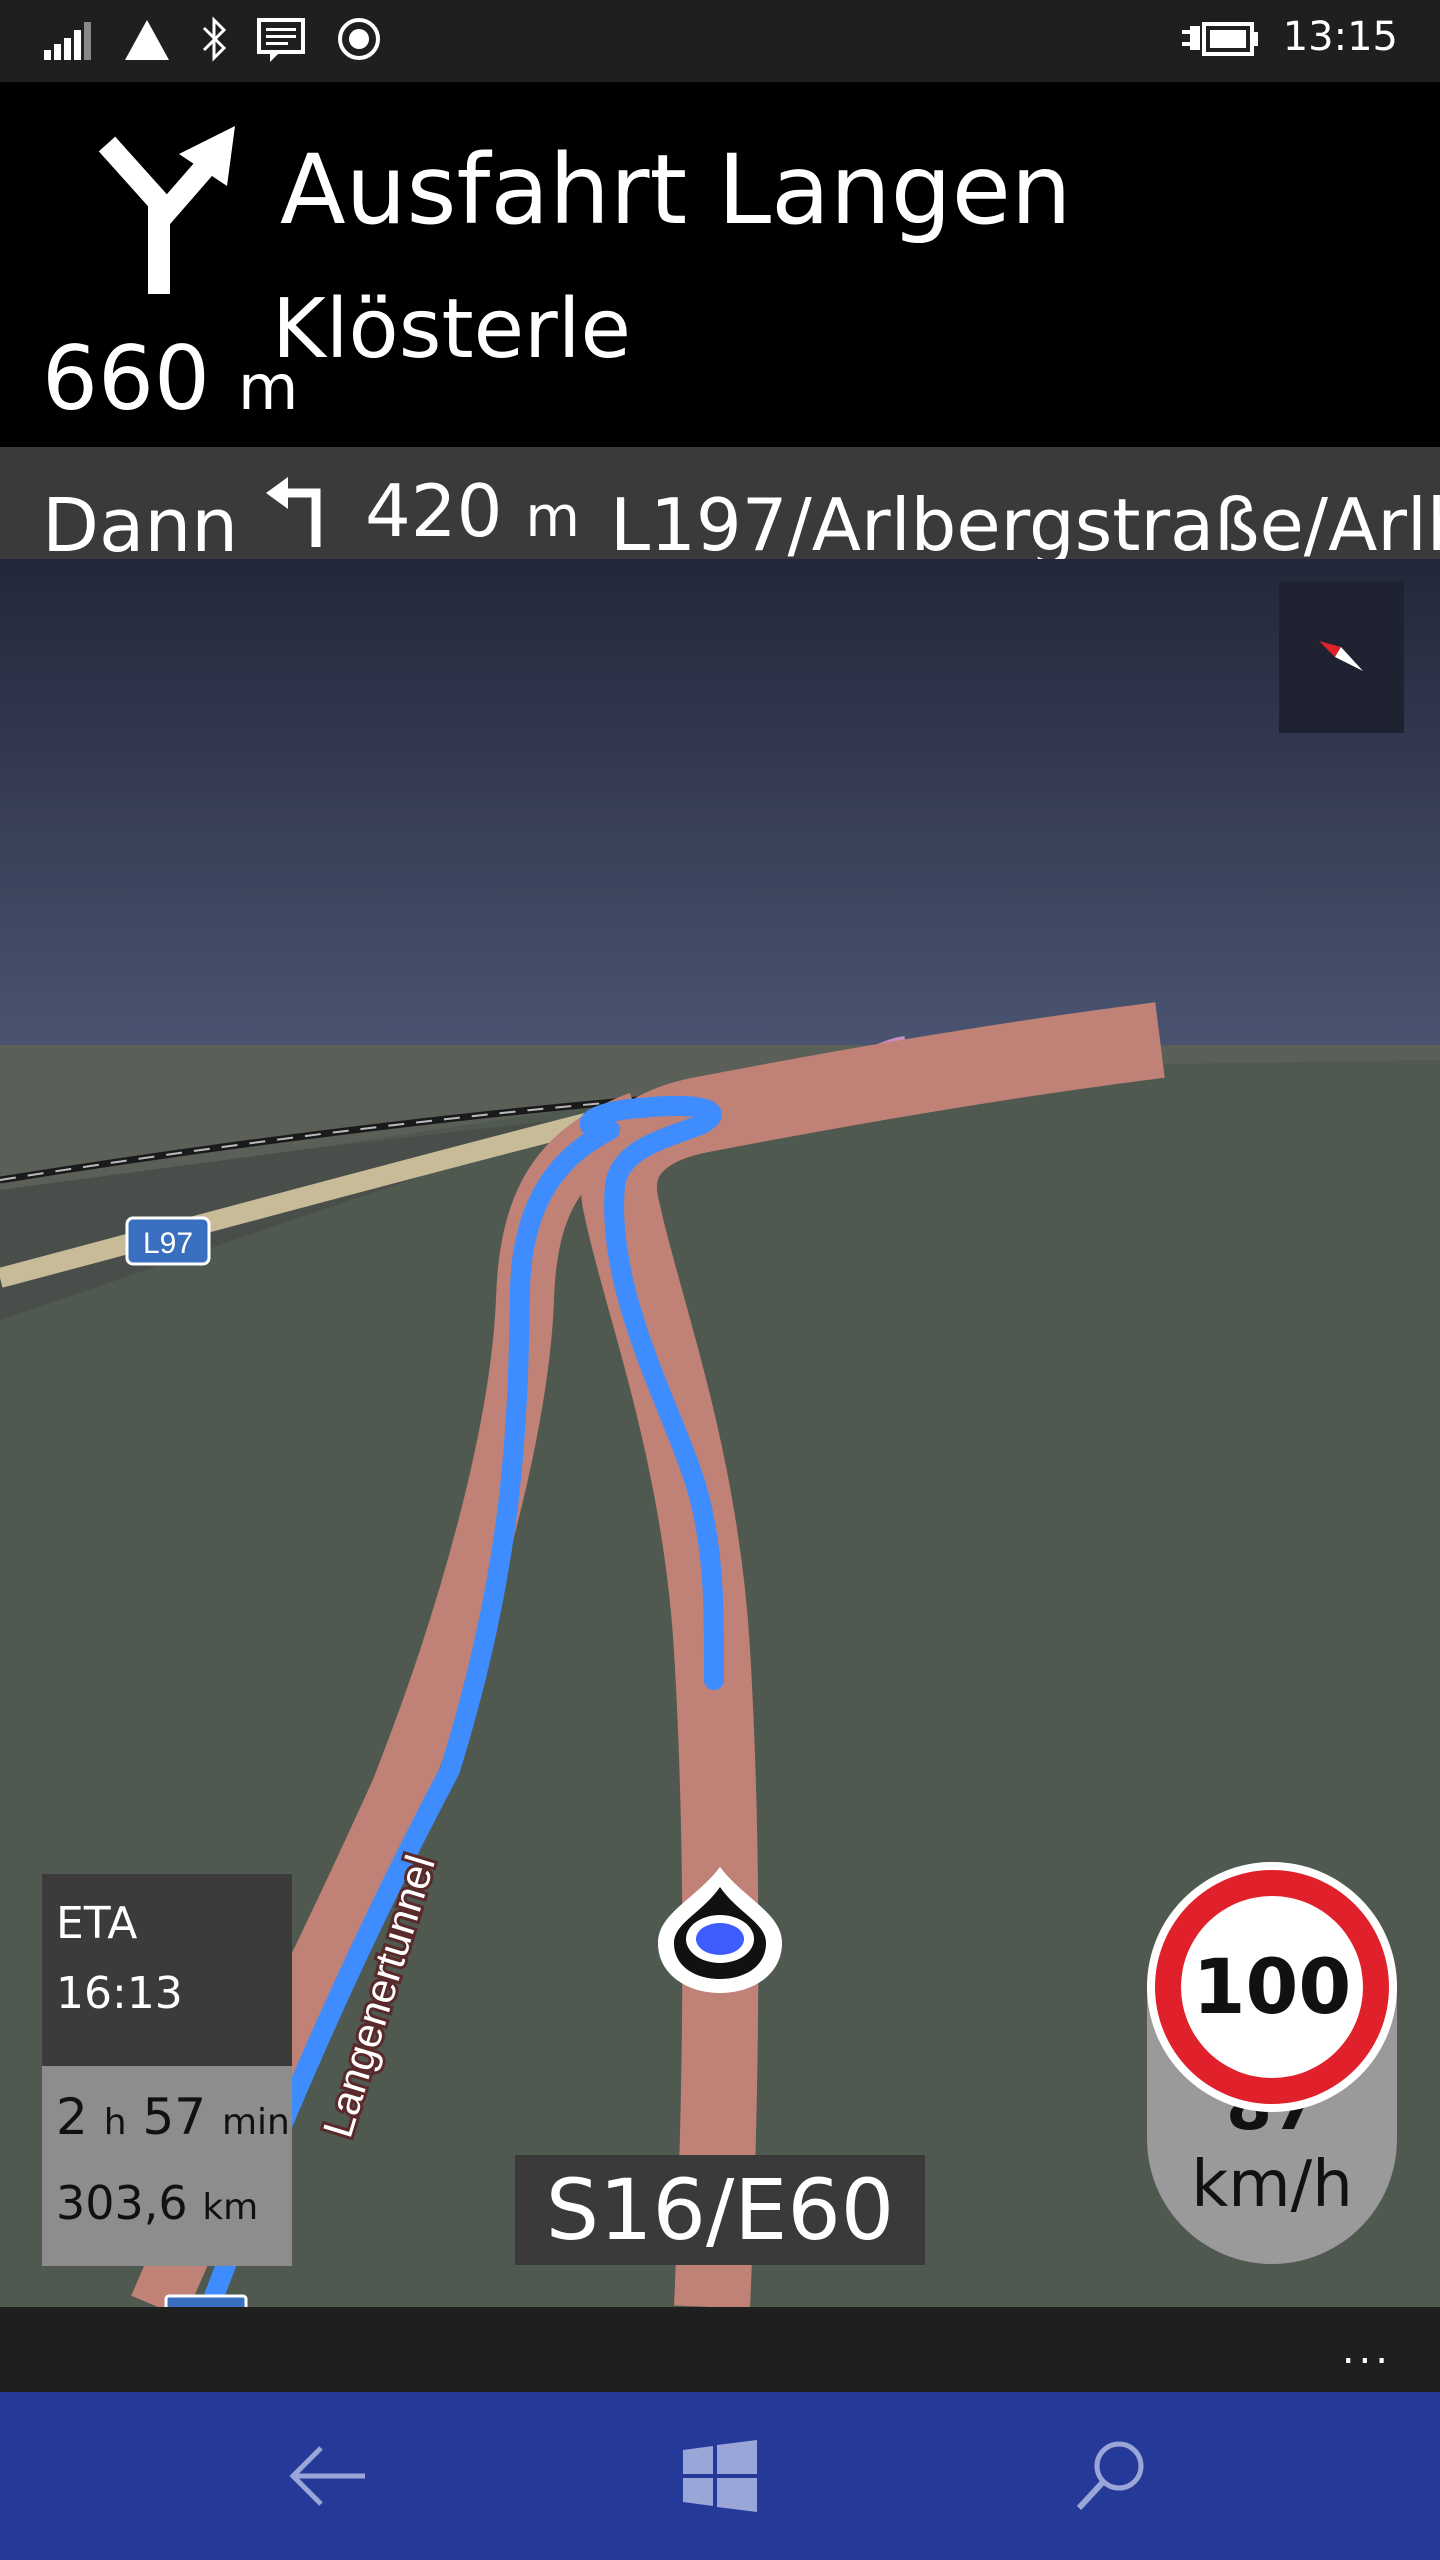  What do you see at coordinates (214, 39) in the screenshot?
I see `bluetooth-icon` at bounding box center [214, 39].